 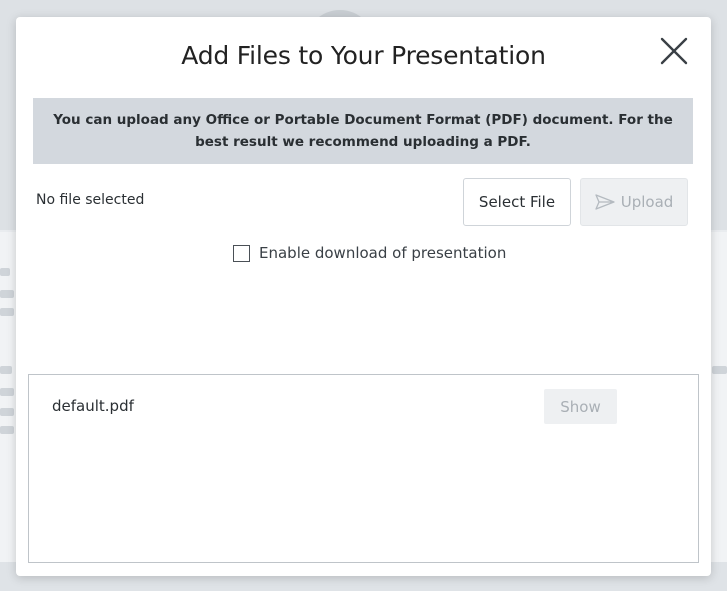 What do you see at coordinates (647, 202) in the screenshot?
I see `upload-label: Upload` at bounding box center [647, 202].